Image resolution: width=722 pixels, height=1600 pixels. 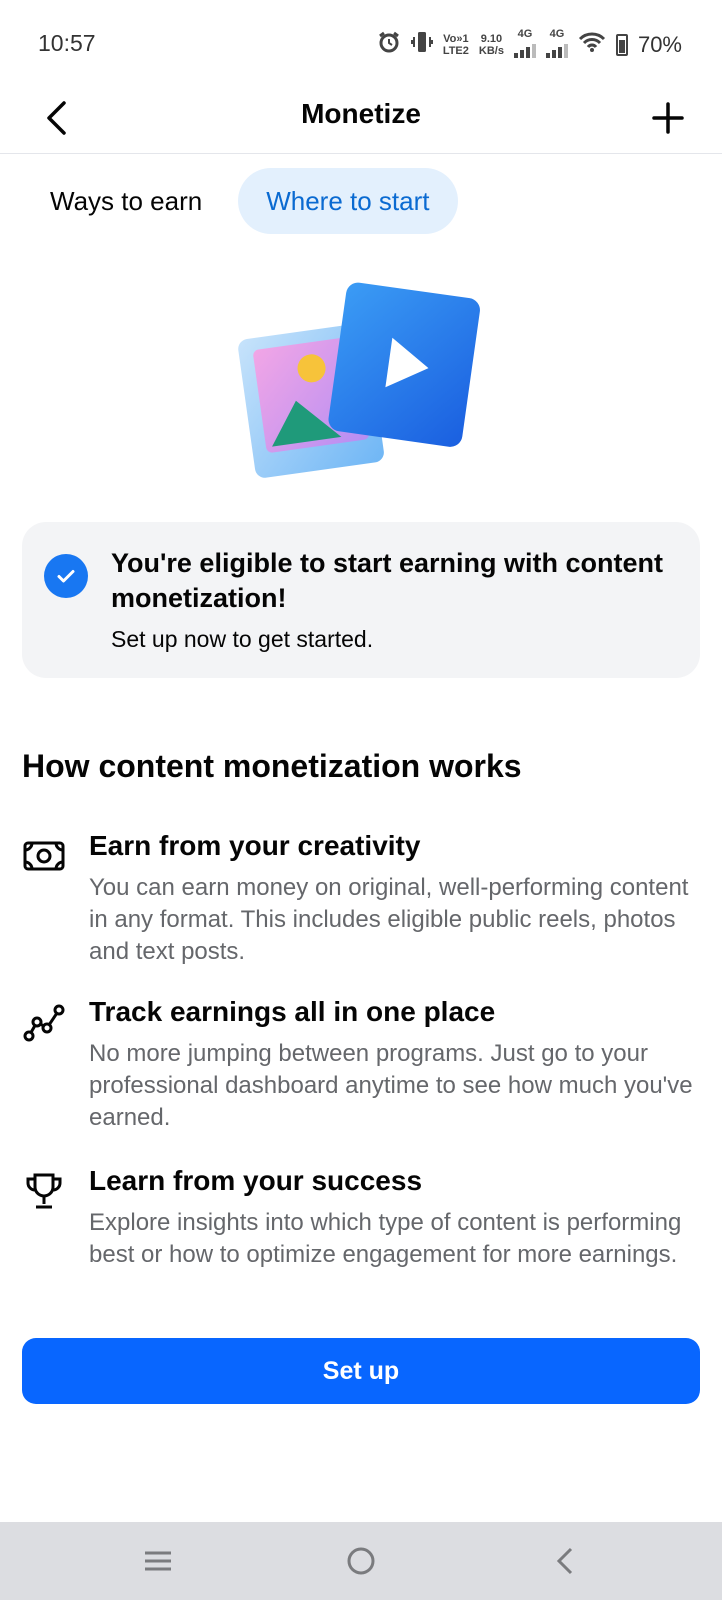 I want to click on network-speed: 9.10 KB/s, so click(x=491, y=45).